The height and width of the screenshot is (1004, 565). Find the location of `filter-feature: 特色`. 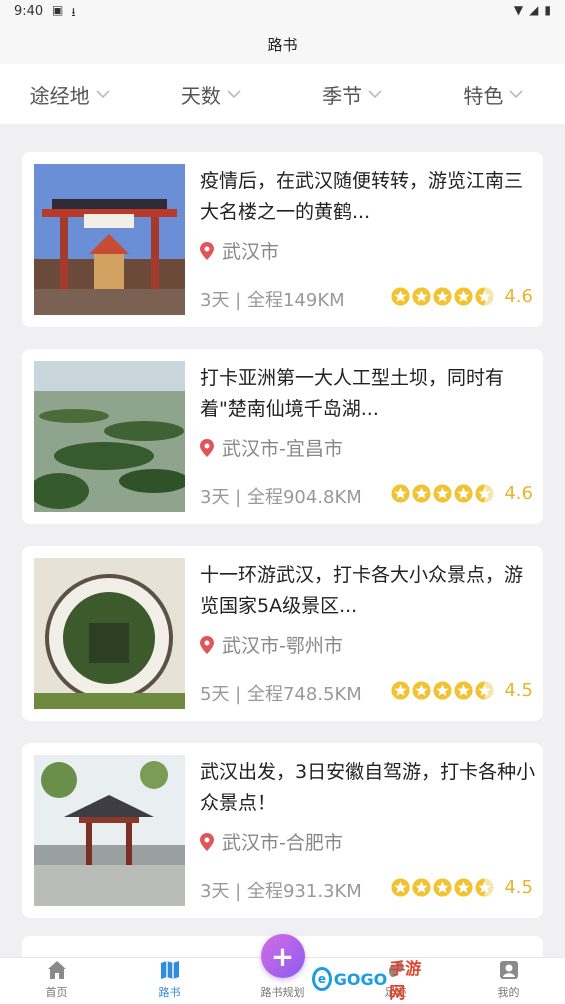

filter-feature: 特色 is located at coordinates (494, 94).